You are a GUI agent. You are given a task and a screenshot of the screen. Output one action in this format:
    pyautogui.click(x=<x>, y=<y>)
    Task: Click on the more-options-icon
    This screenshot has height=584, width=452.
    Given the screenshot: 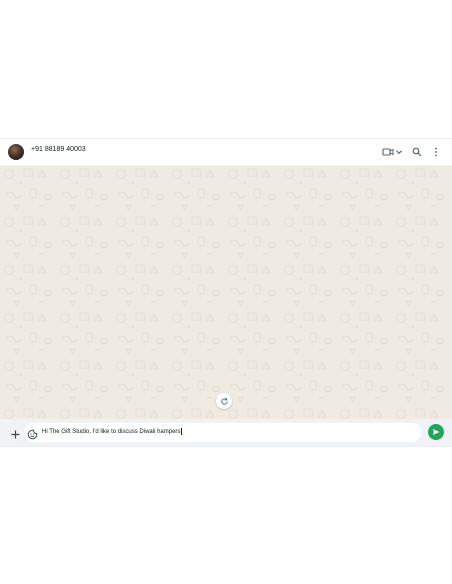 What is the action you would take?
    pyautogui.click(x=436, y=152)
    